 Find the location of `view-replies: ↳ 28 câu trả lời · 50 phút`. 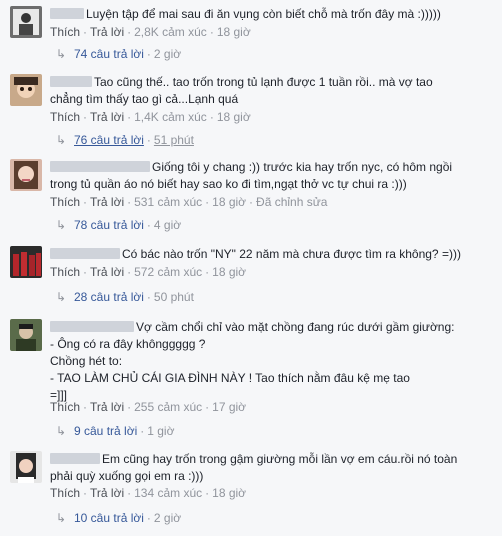

view-replies: ↳ 28 câu trả lời · 50 phút is located at coordinates (125, 297).